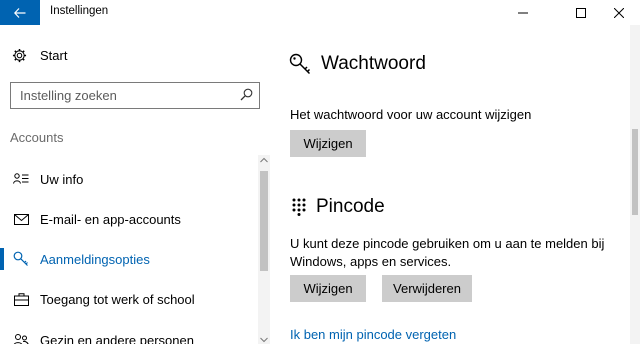  What do you see at coordinates (135, 95) in the screenshot?
I see `settings-search-input: Instelling zoeken` at bounding box center [135, 95].